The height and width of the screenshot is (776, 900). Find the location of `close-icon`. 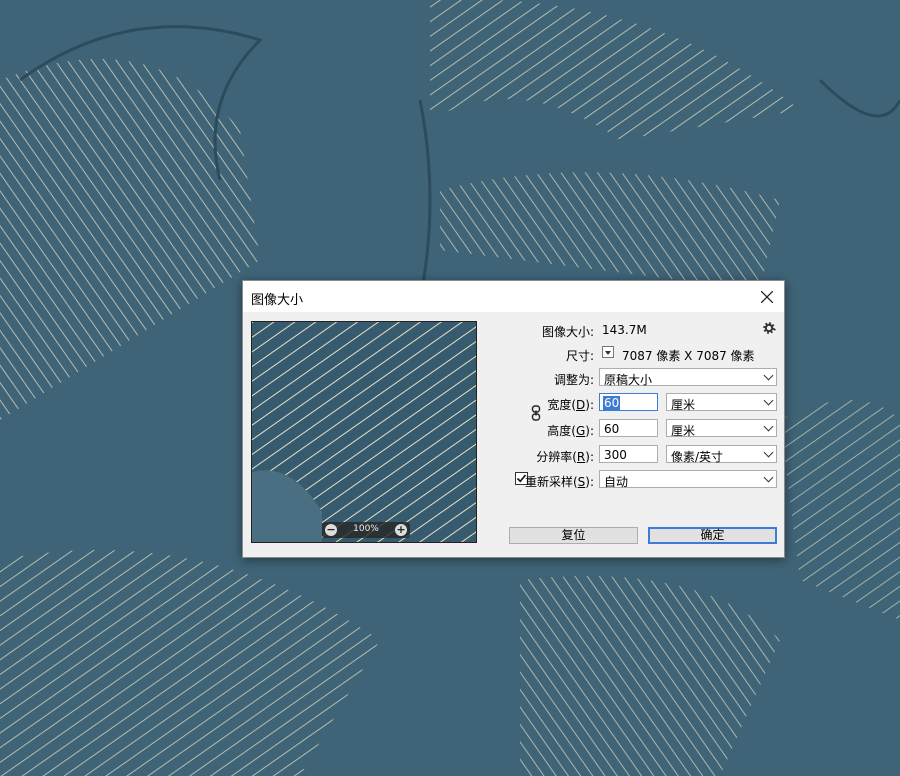

close-icon is located at coordinates (767, 296).